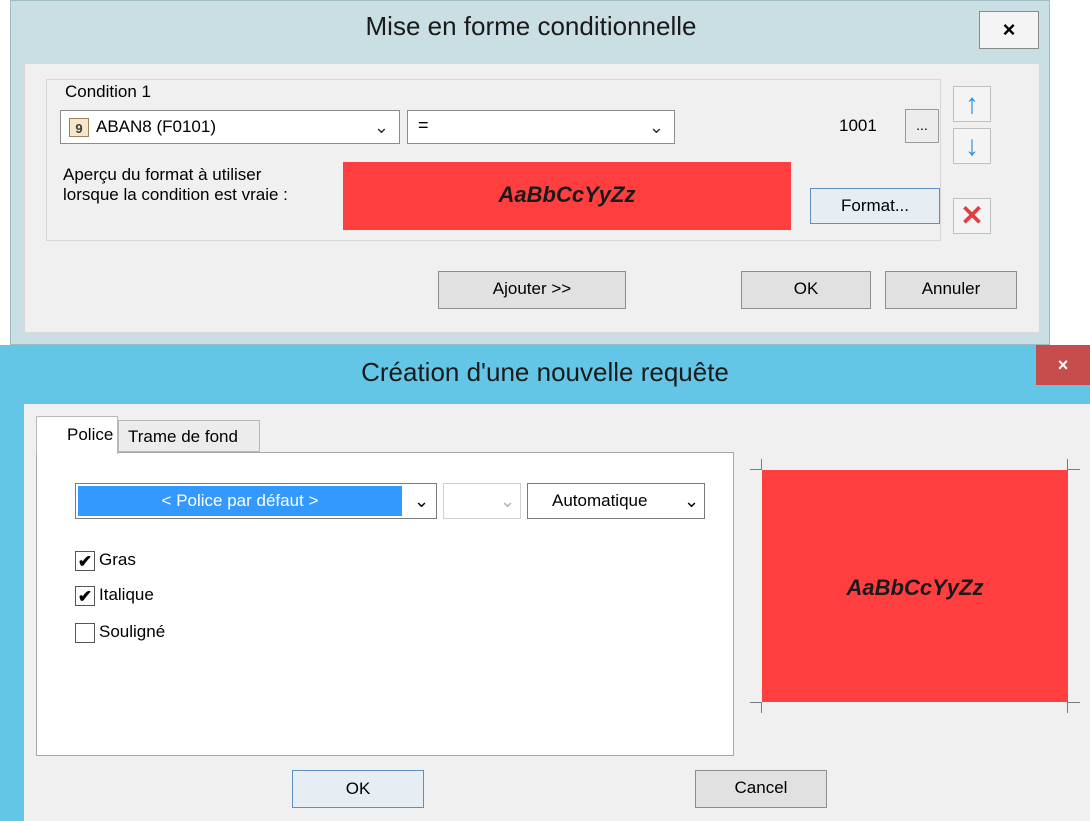 This screenshot has width=1090, height=821. Describe the element at coordinates (541, 127) in the screenshot. I see `operator-dropdown: = ⌄` at that location.